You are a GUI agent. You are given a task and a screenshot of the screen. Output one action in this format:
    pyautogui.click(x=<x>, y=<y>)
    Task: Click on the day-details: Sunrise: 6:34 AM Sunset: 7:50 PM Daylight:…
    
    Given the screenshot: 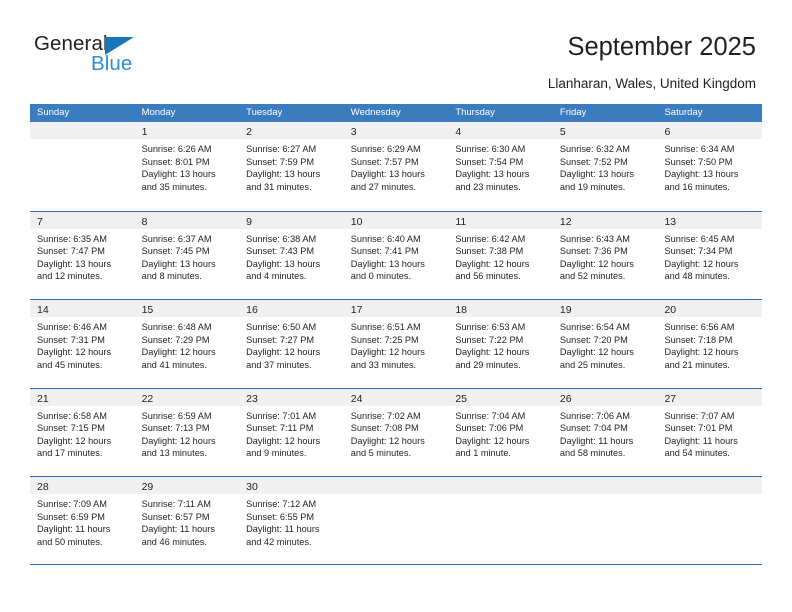 What is the action you would take?
    pyautogui.click(x=709, y=166)
    